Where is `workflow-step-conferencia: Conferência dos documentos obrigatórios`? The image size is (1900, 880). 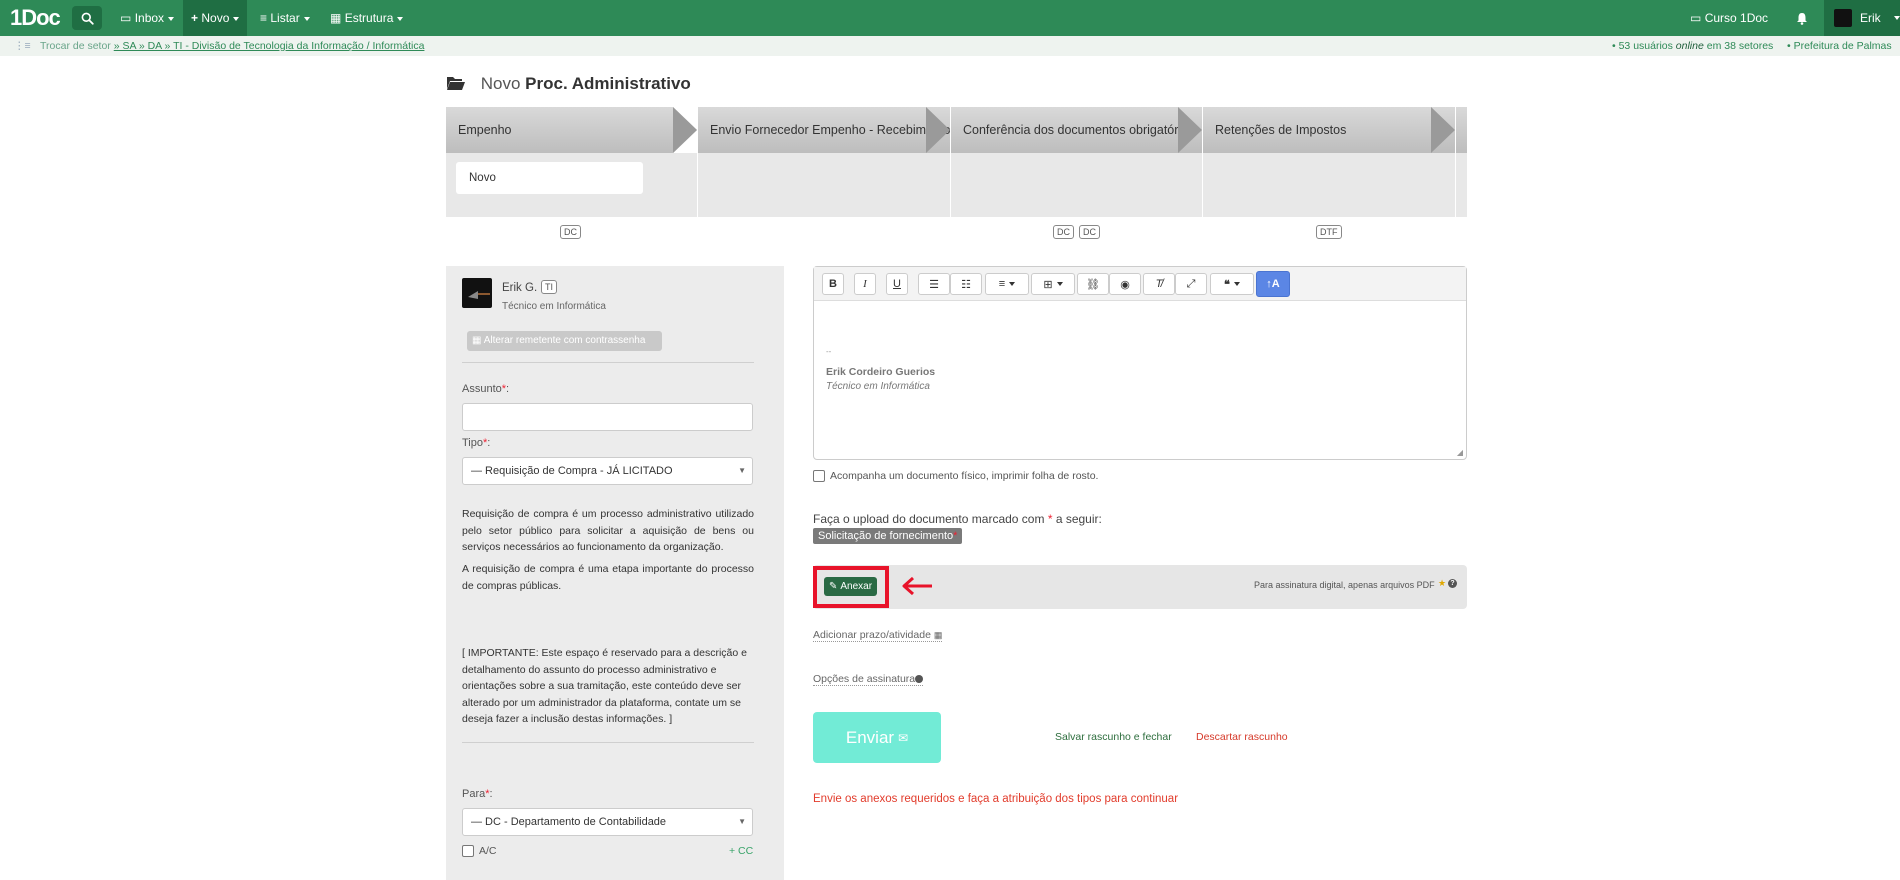
workflow-step-conferencia: Conferência dos documentos obrigatórios is located at coordinates (1076, 130).